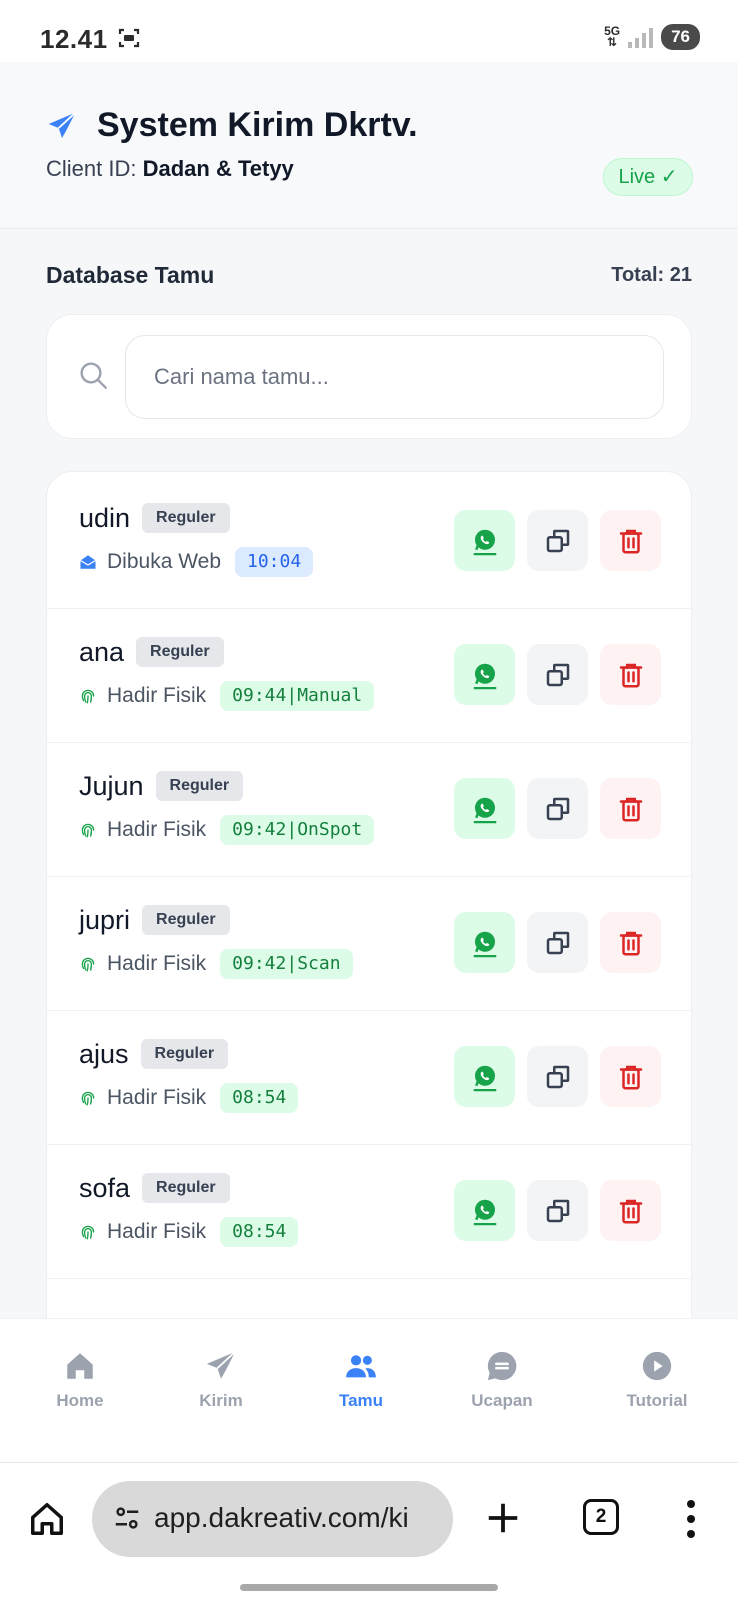 This screenshot has width=738, height=1600. Describe the element at coordinates (88, 562) in the screenshot. I see `envelope-open-icon` at that location.